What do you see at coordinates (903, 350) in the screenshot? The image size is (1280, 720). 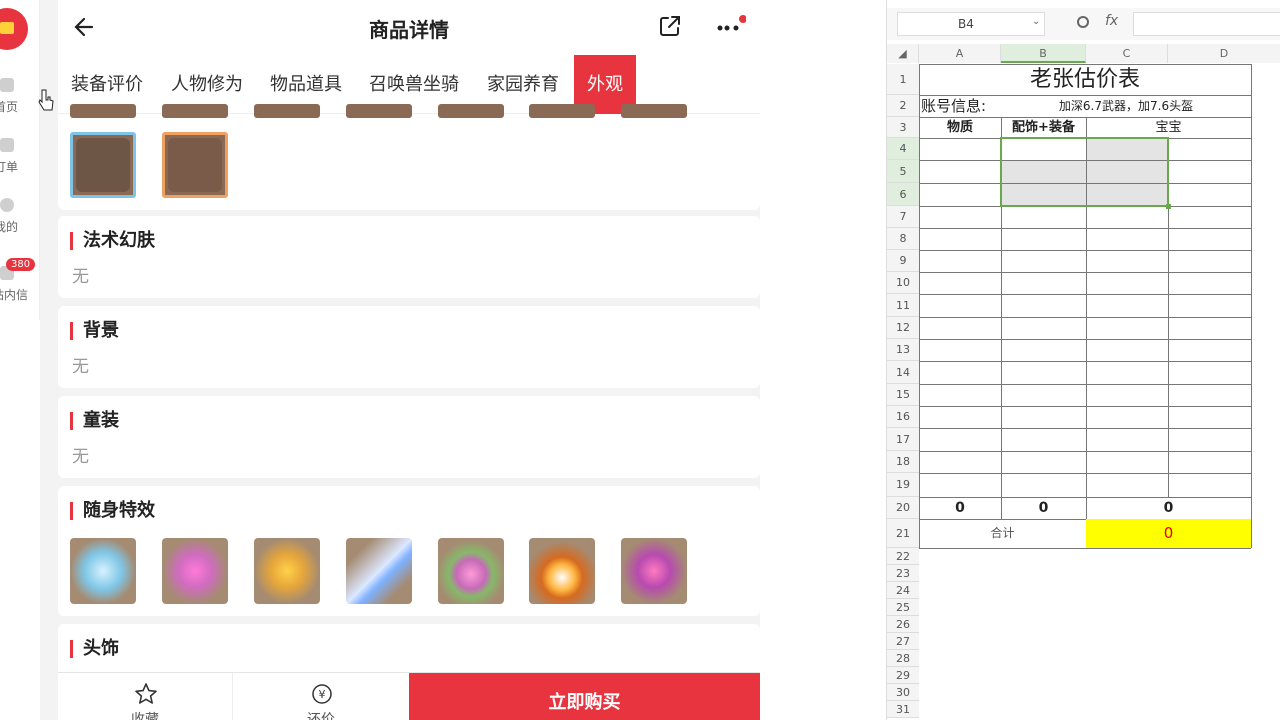 I see `row-header: 13` at bounding box center [903, 350].